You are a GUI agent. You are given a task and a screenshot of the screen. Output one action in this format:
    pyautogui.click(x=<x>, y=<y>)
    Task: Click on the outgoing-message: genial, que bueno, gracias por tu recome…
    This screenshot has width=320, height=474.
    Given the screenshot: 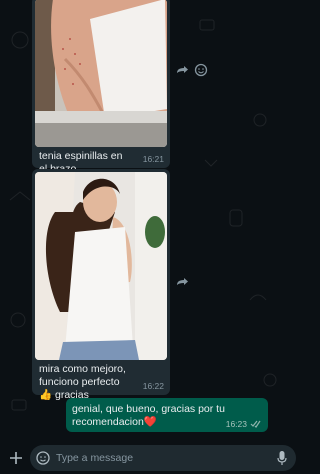 What is the action you would take?
    pyautogui.click(x=167, y=415)
    